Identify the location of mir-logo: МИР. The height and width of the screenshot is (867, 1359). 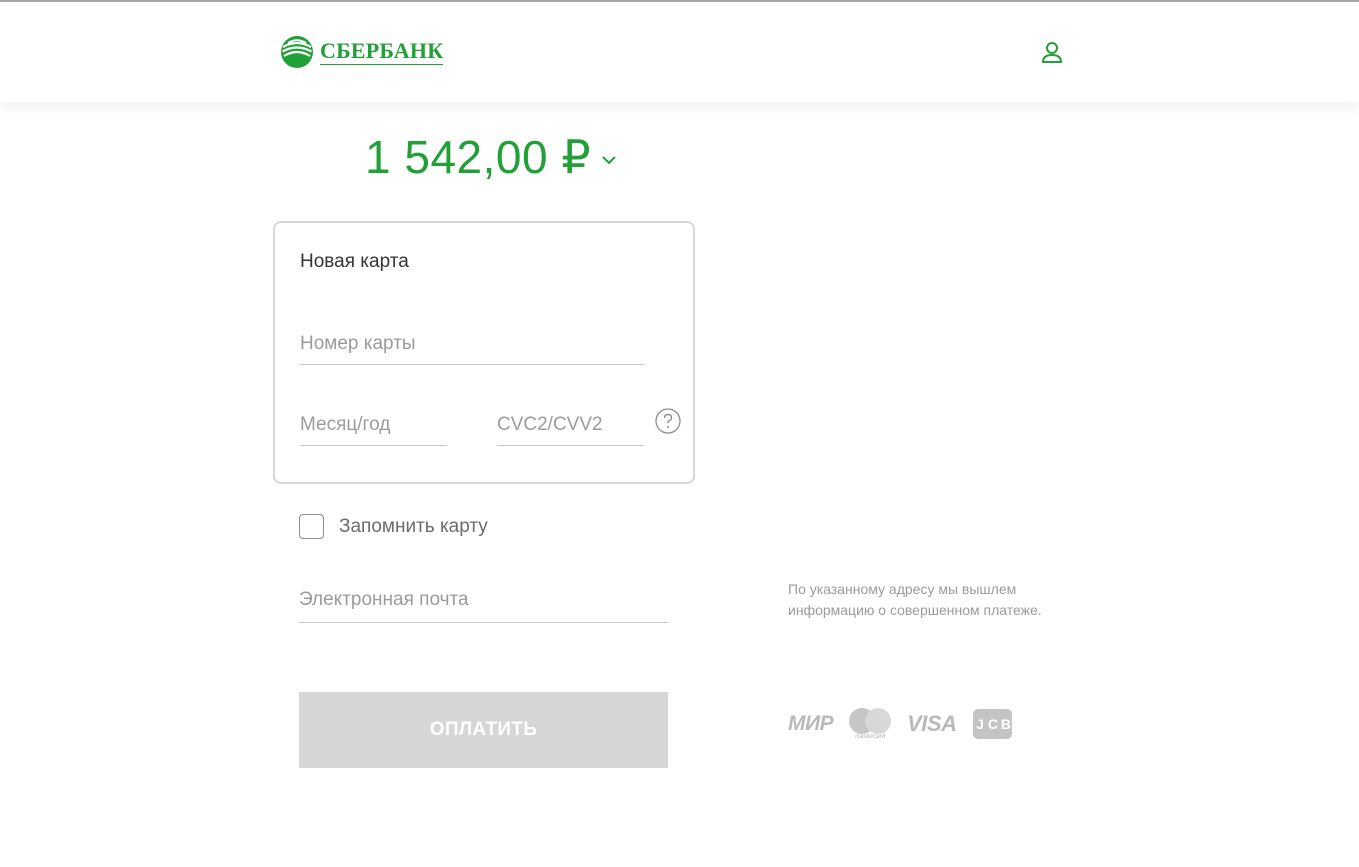
(811, 723).